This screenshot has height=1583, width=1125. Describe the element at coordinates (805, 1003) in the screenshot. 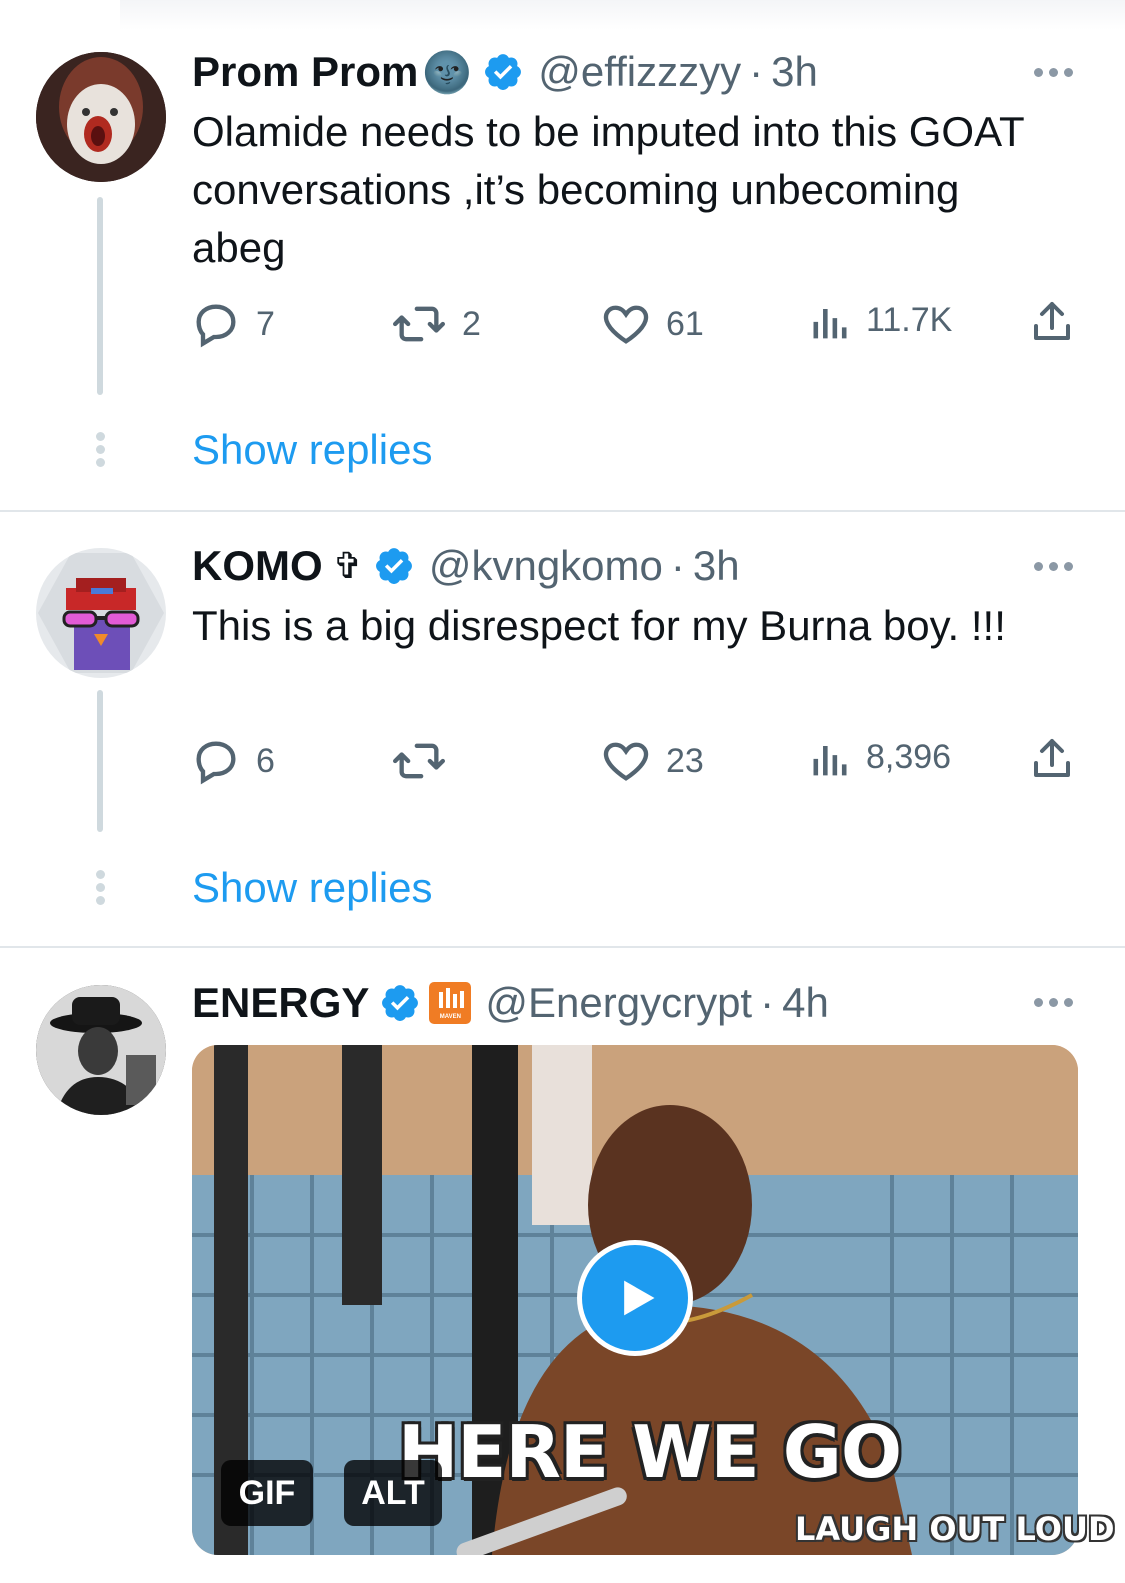

I see `timestamp: 4h` at that location.